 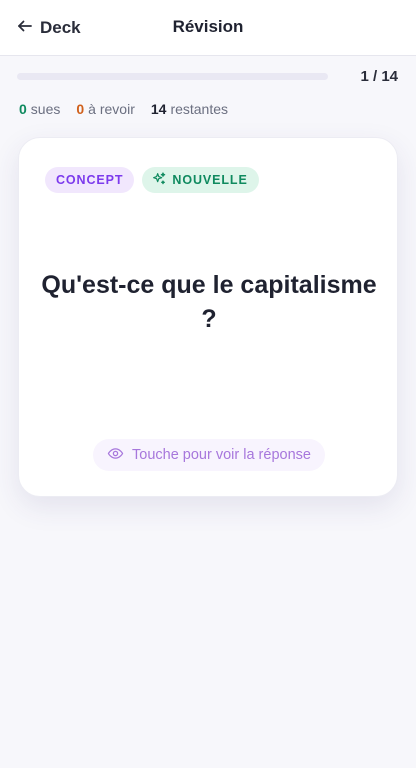 What do you see at coordinates (115, 455) in the screenshot?
I see `eye-icon` at bounding box center [115, 455].